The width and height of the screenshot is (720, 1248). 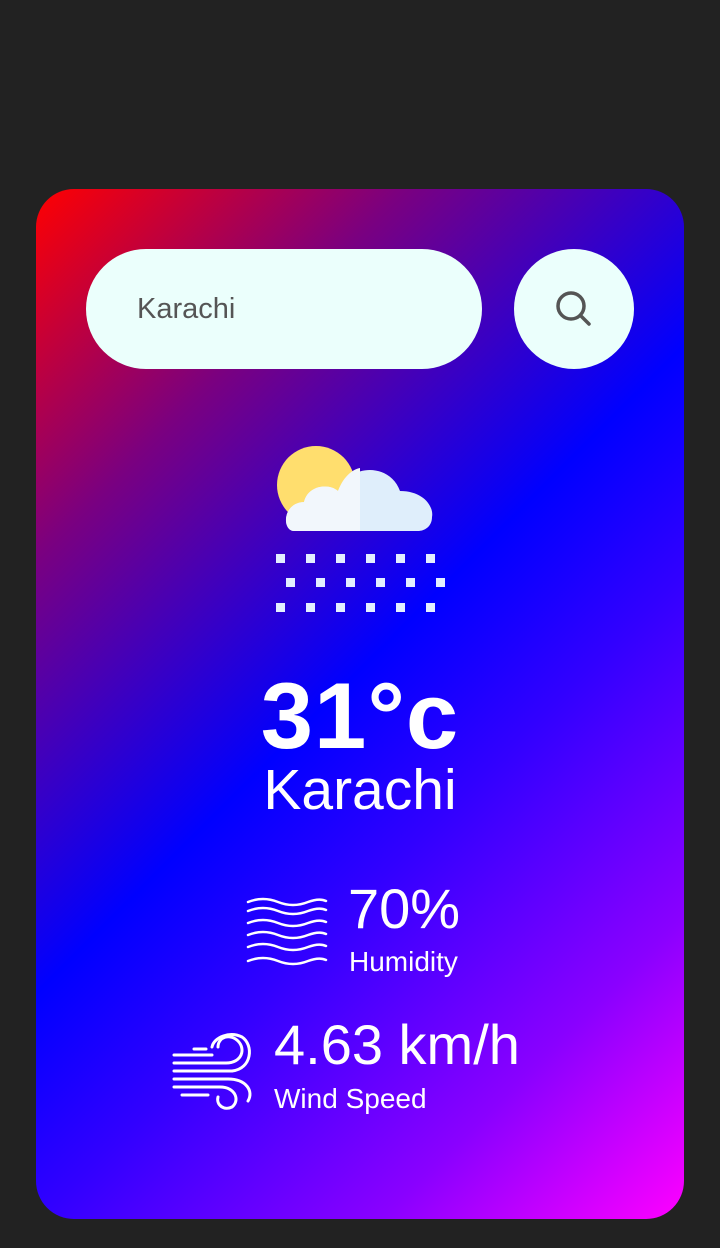 What do you see at coordinates (397, 1044) in the screenshot?
I see `wind-speed-value: 4.63 km/h` at bounding box center [397, 1044].